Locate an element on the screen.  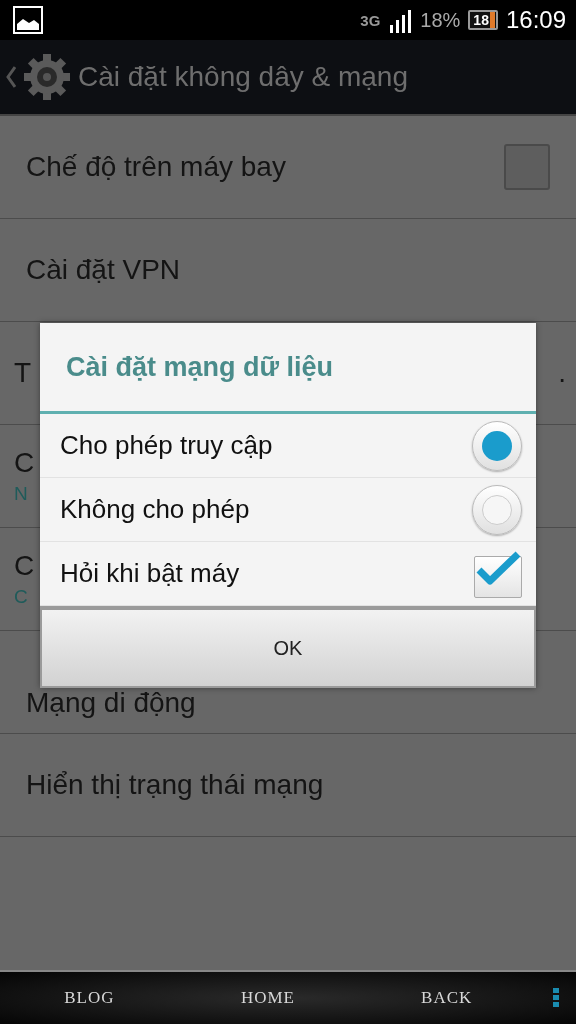
battery-icon: 18 is located at coordinates (483, 20).